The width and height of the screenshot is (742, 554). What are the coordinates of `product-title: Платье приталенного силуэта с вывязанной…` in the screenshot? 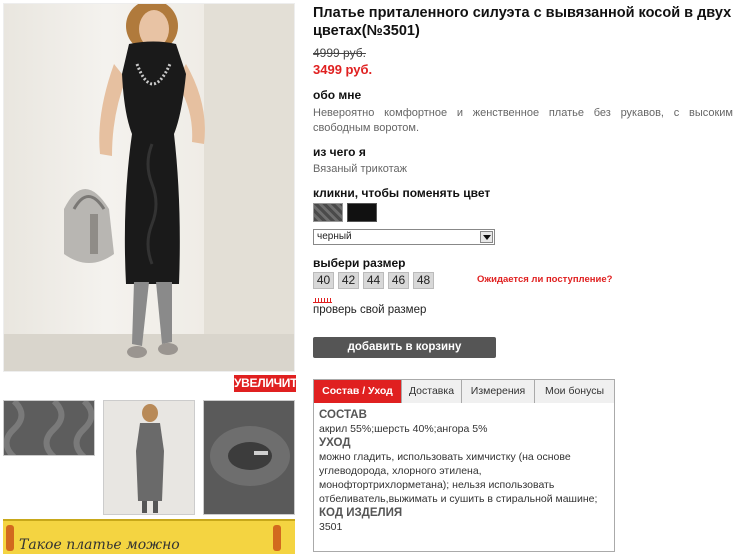 It's located at (522, 22).